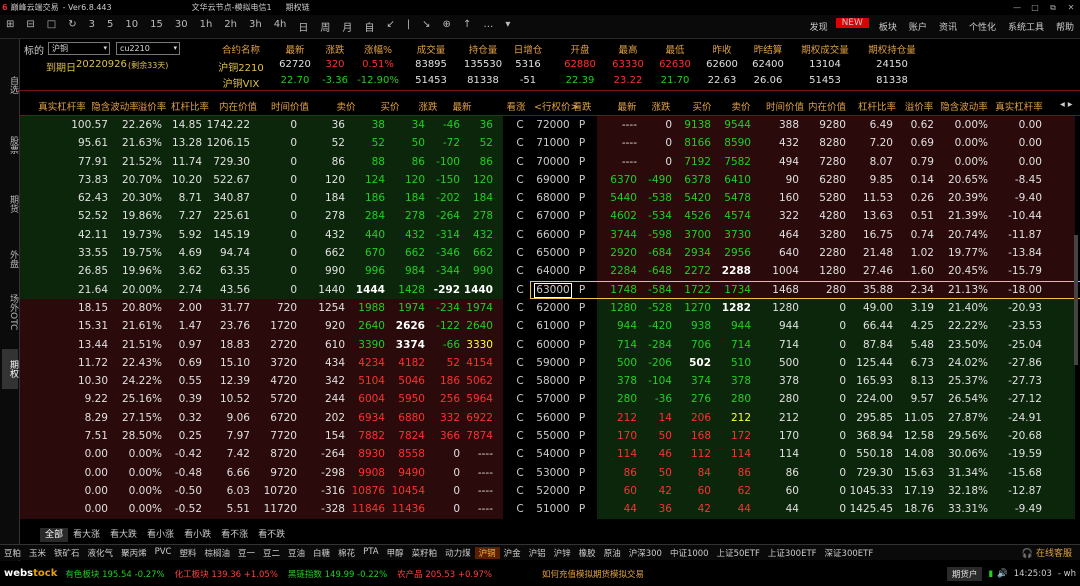 The height and width of the screenshot is (586, 1080). I want to click on put-cell: 0.14, so click(904, 180).